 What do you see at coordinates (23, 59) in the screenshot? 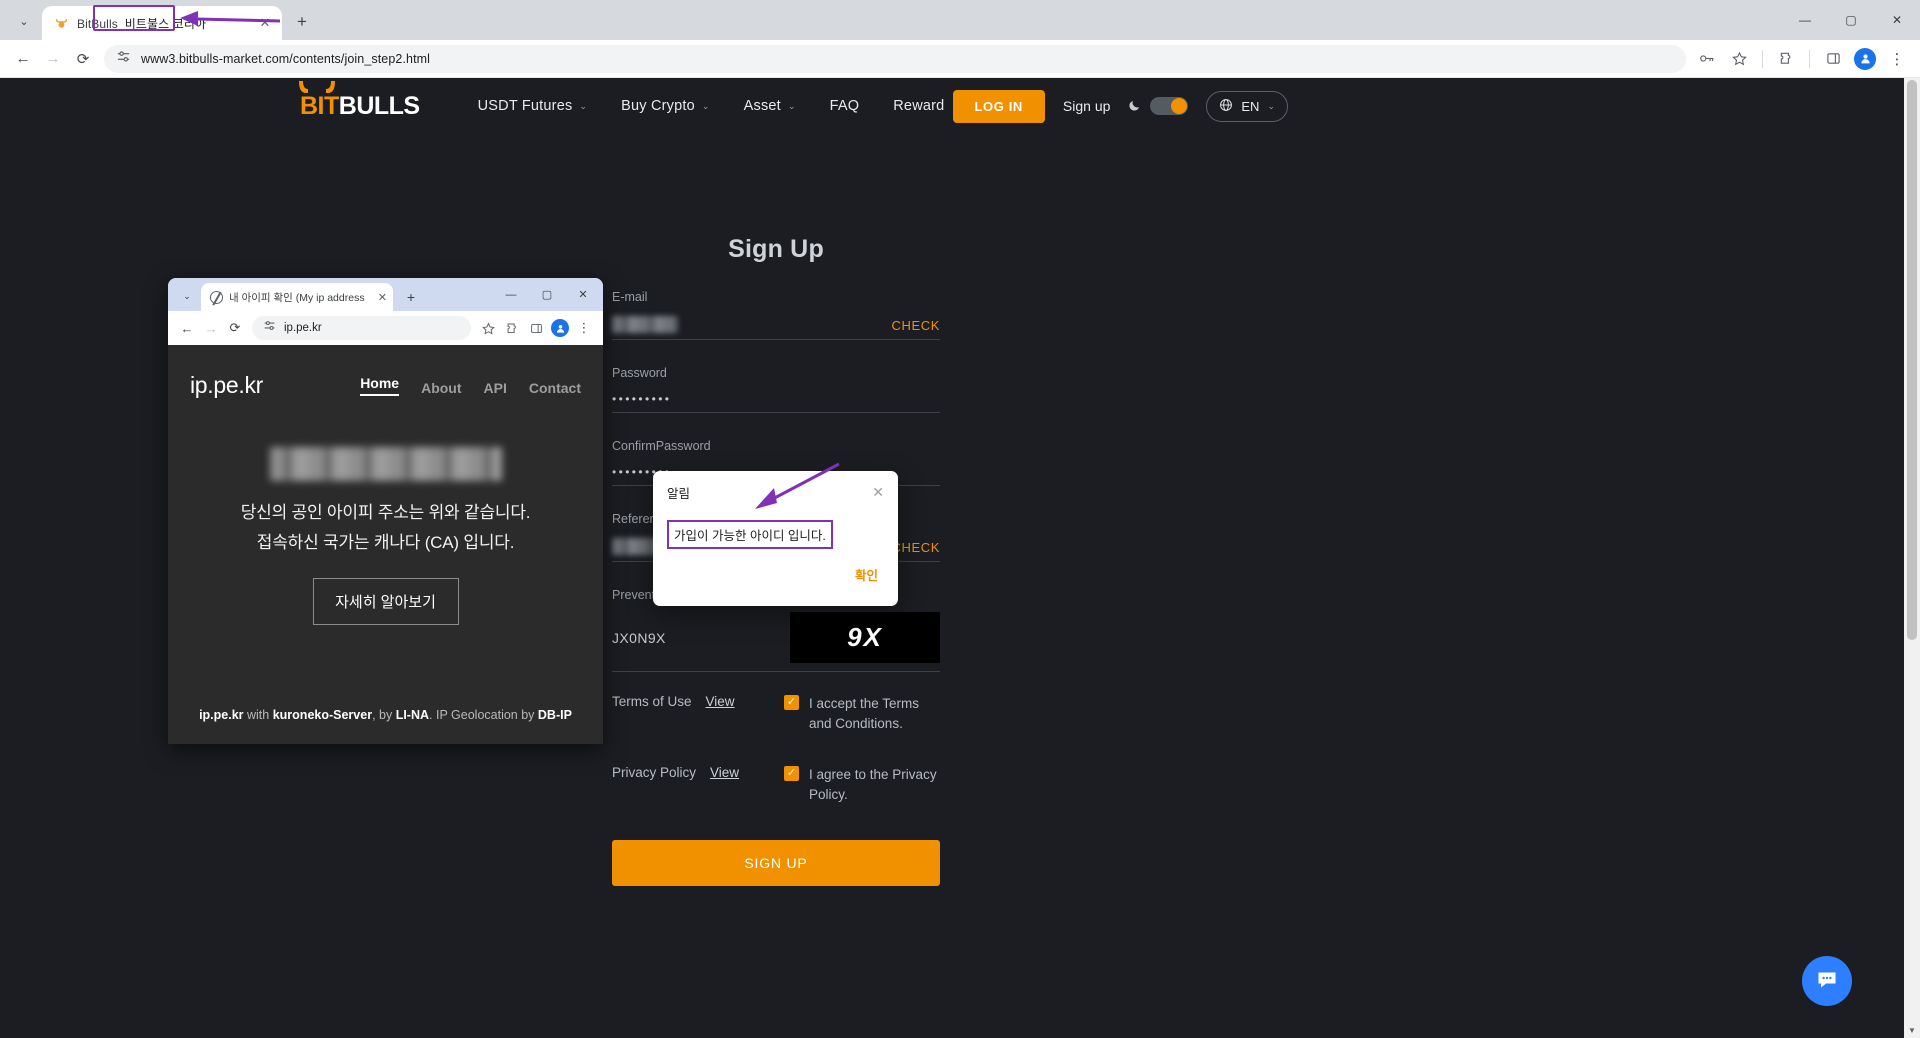
I see `back-icon: ←` at bounding box center [23, 59].